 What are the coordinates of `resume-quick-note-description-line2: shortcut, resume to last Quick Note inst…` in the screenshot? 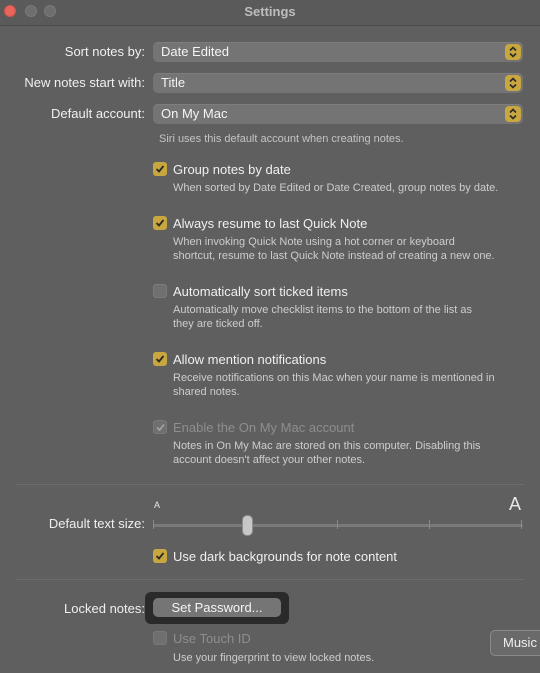 It's located at (334, 256).